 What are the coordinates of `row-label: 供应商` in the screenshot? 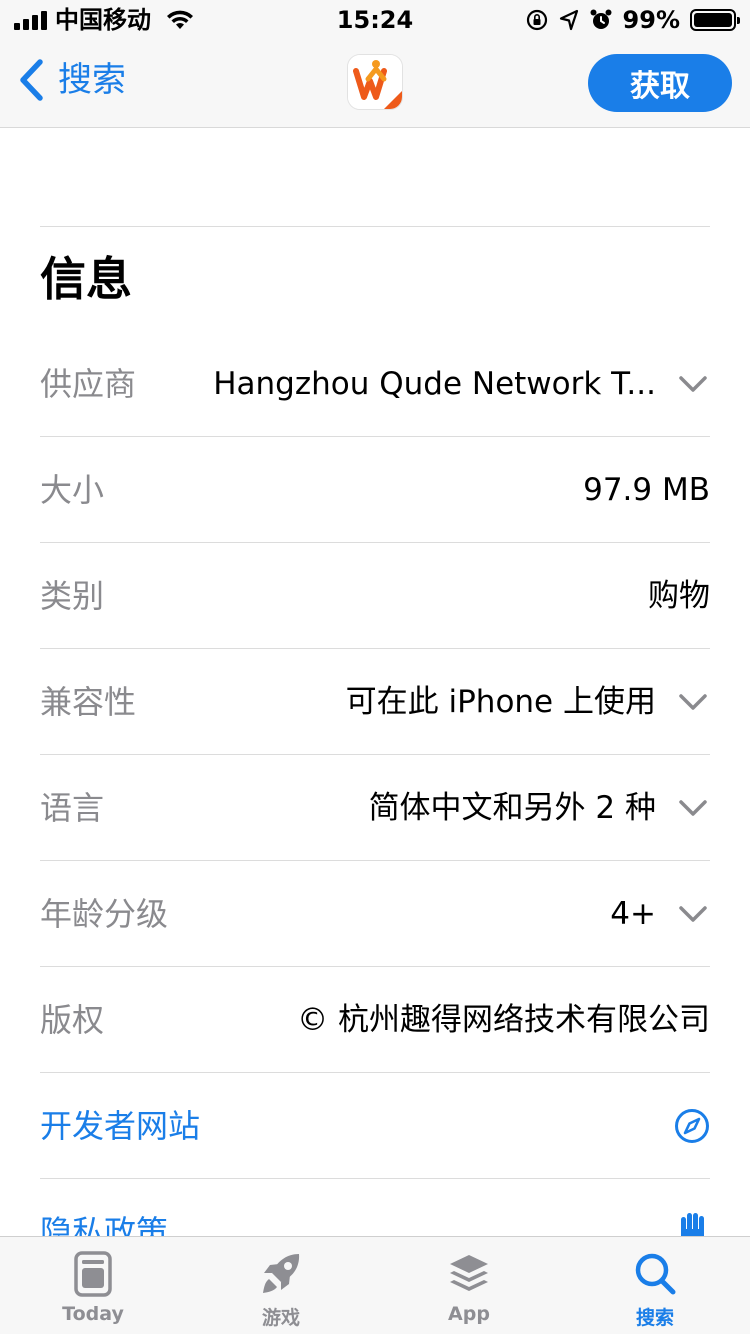 It's located at (88, 384).